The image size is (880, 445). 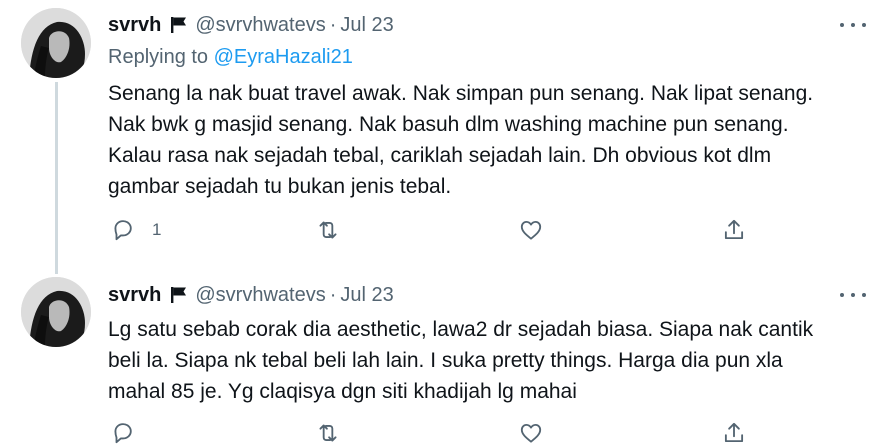 I want to click on reply-count: 1, so click(x=157, y=229).